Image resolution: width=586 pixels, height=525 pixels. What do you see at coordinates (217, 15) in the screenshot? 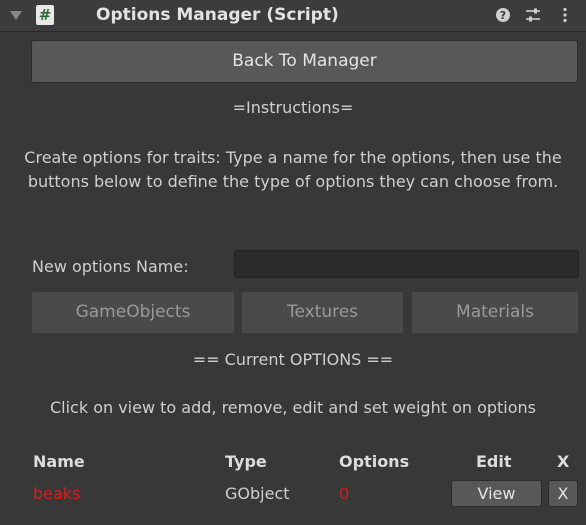
I see `component-title: Options Manager (Script)` at bounding box center [217, 15].